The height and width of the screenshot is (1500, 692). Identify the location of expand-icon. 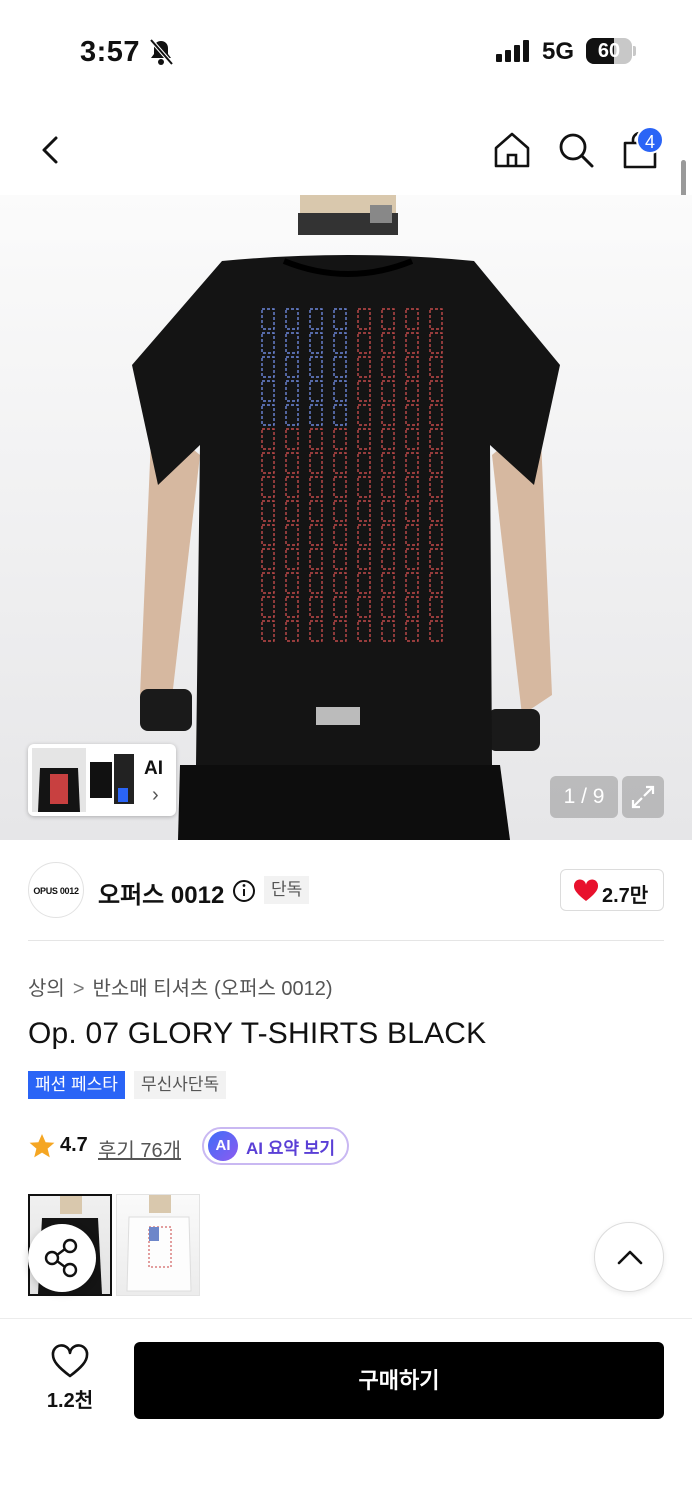
(643, 797).